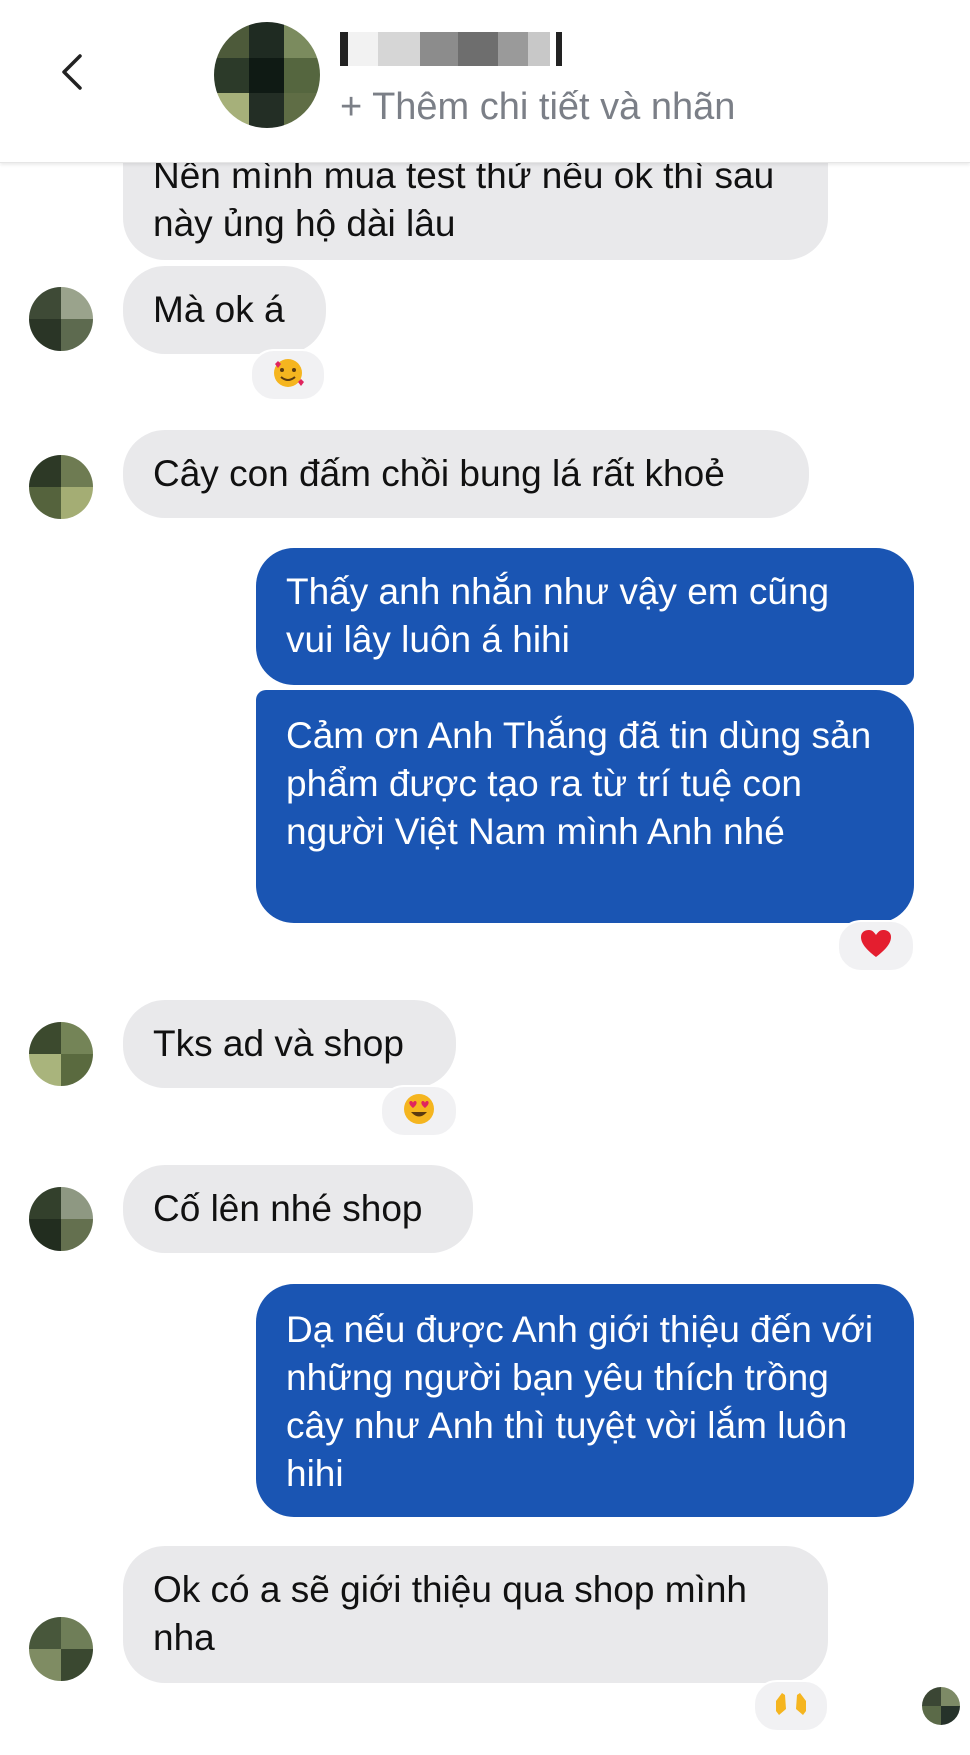 The image size is (970, 1755). I want to click on message-text: Cố lên nhé shop, so click(288, 1208).